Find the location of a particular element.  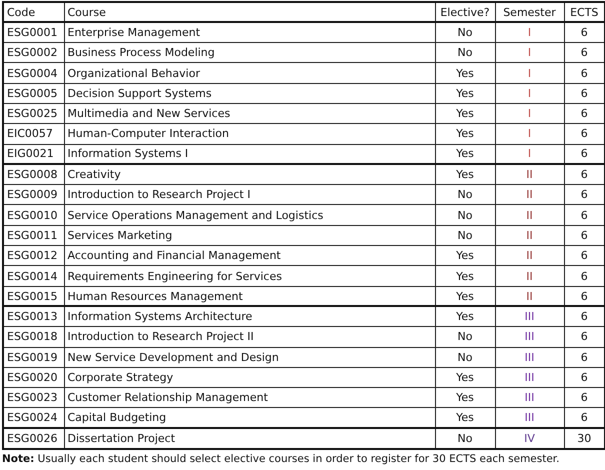

footnote: Note: Usually each student should select elective courses in order to register for 30 ECTS each semester. is located at coordinates (281, 459).